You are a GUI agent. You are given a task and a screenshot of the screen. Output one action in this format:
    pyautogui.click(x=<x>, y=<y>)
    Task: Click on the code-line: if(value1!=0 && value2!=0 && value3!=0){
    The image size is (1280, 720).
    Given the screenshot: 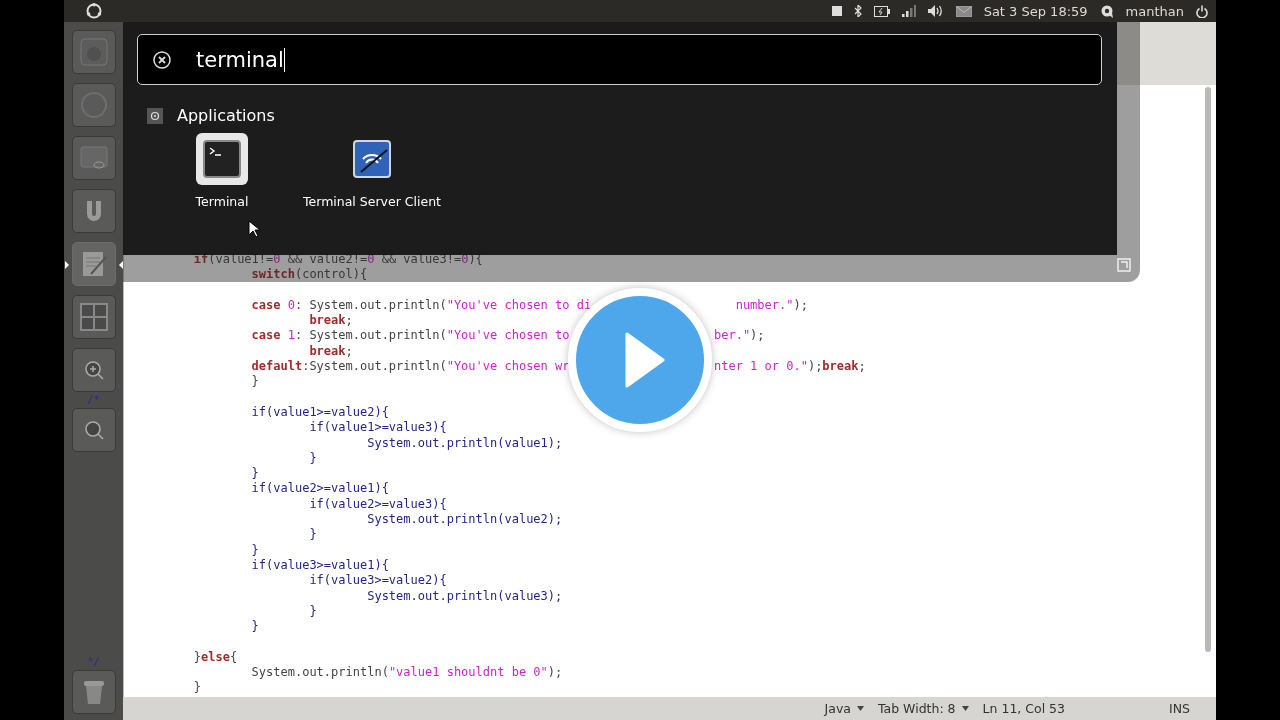 What is the action you would take?
    pyautogui.click(x=337, y=260)
    